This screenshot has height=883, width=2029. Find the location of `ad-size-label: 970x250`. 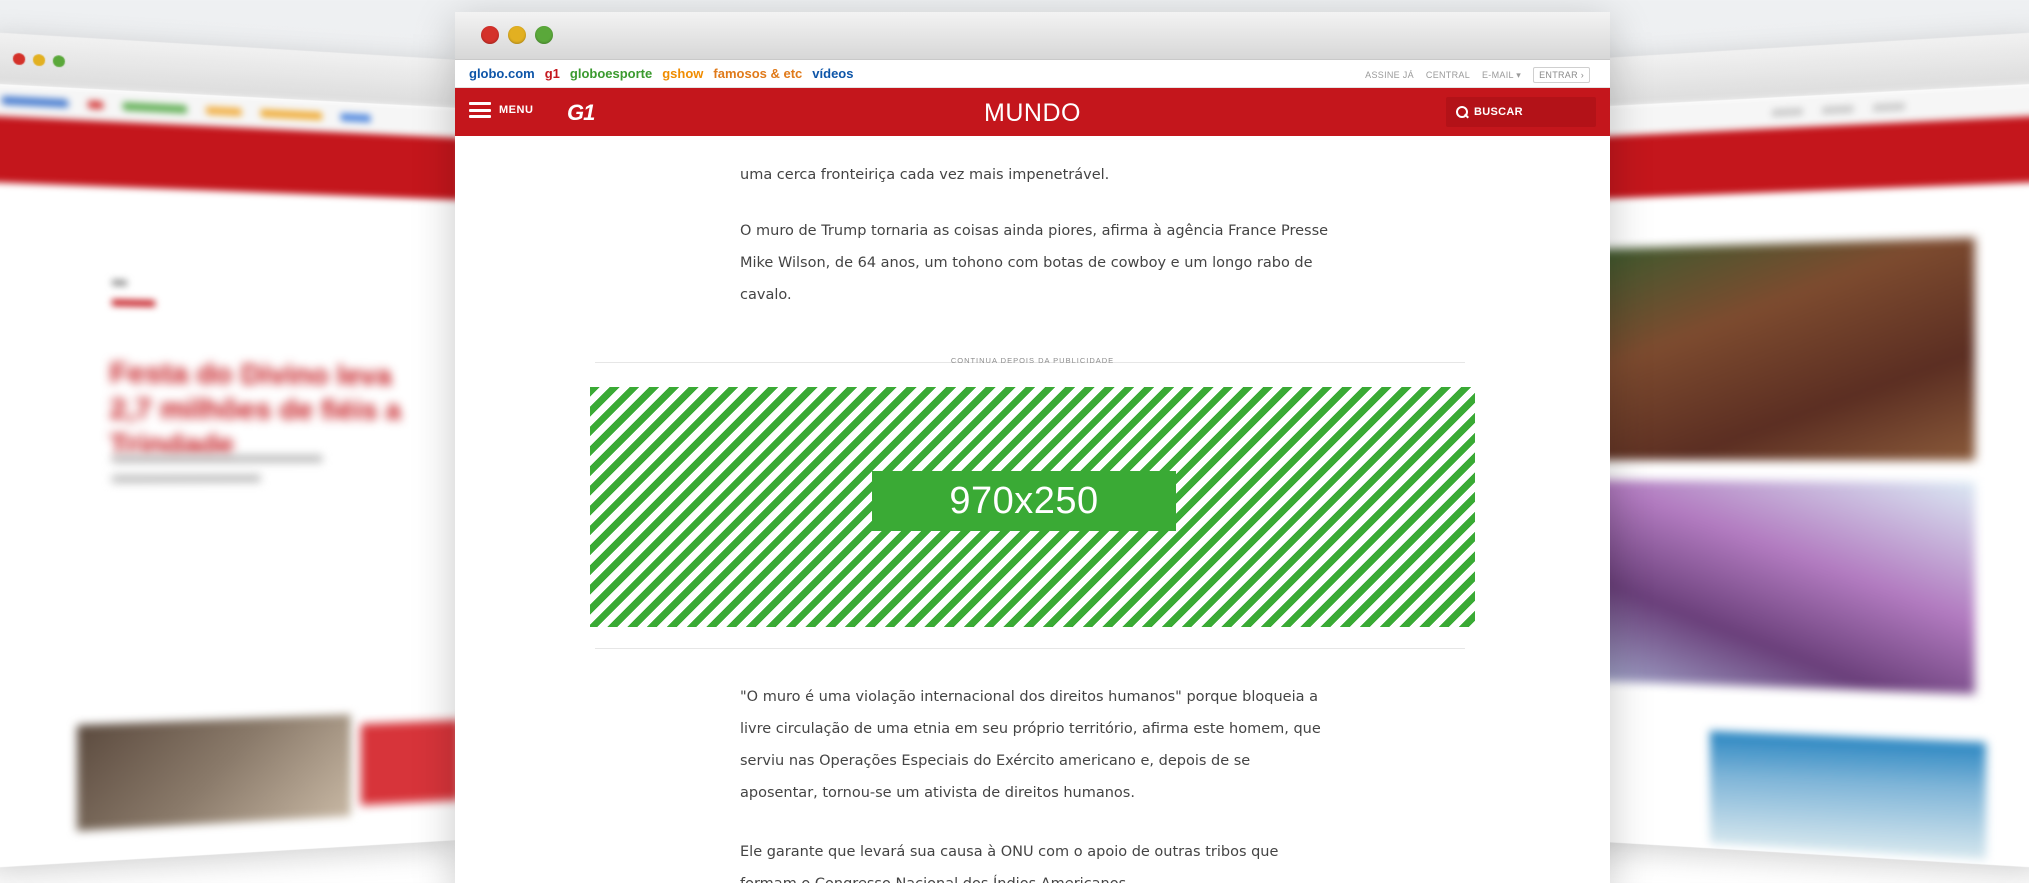

ad-size-label: 970x250 is located at coordinates (1024, 501).